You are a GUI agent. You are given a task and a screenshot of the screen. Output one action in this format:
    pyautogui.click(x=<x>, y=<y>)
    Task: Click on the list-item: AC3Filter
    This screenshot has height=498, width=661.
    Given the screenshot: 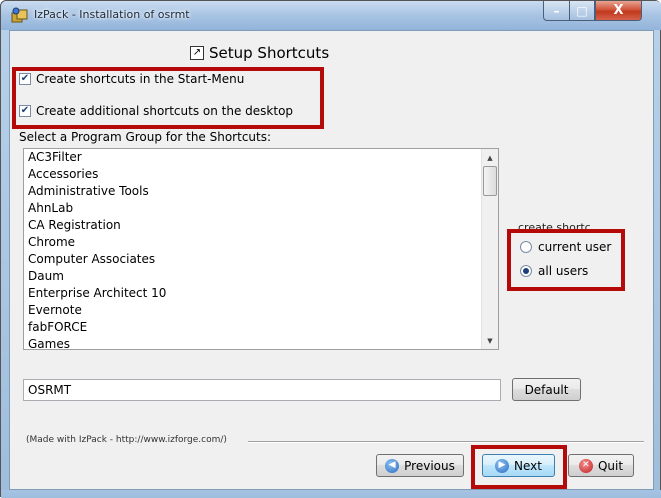 What is the action you would take?
    pyautogui.click(x=261, y=157)
    